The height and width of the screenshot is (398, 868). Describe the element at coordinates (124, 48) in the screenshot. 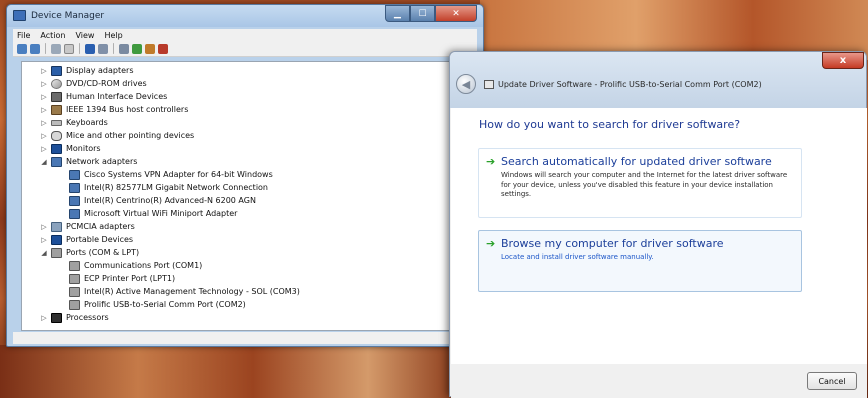

I see `scan-hardware-icon` at that location.